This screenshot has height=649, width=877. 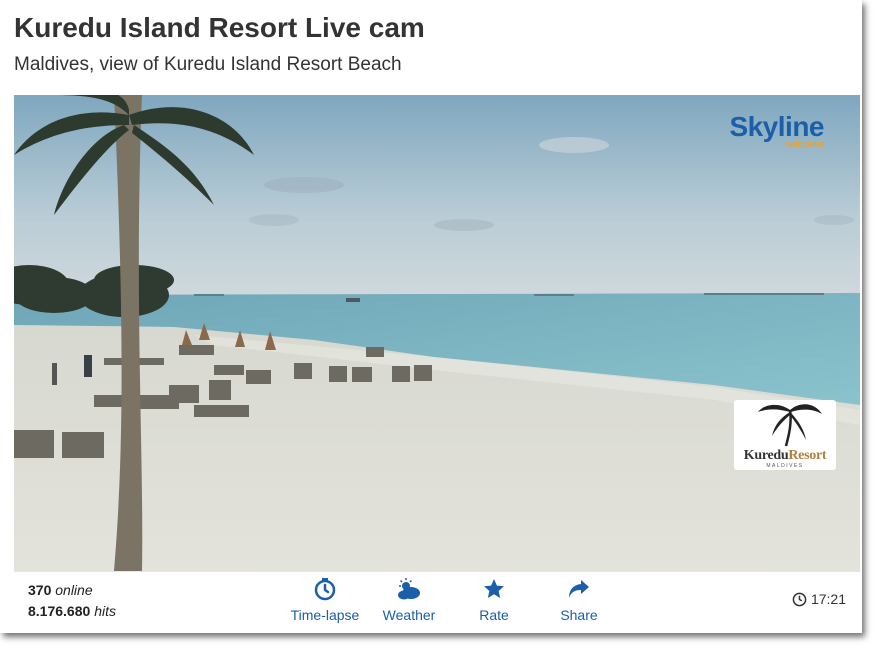 I want to click on skyline-webcams-logo: Skyline webcams, so click(x=776, y=130).